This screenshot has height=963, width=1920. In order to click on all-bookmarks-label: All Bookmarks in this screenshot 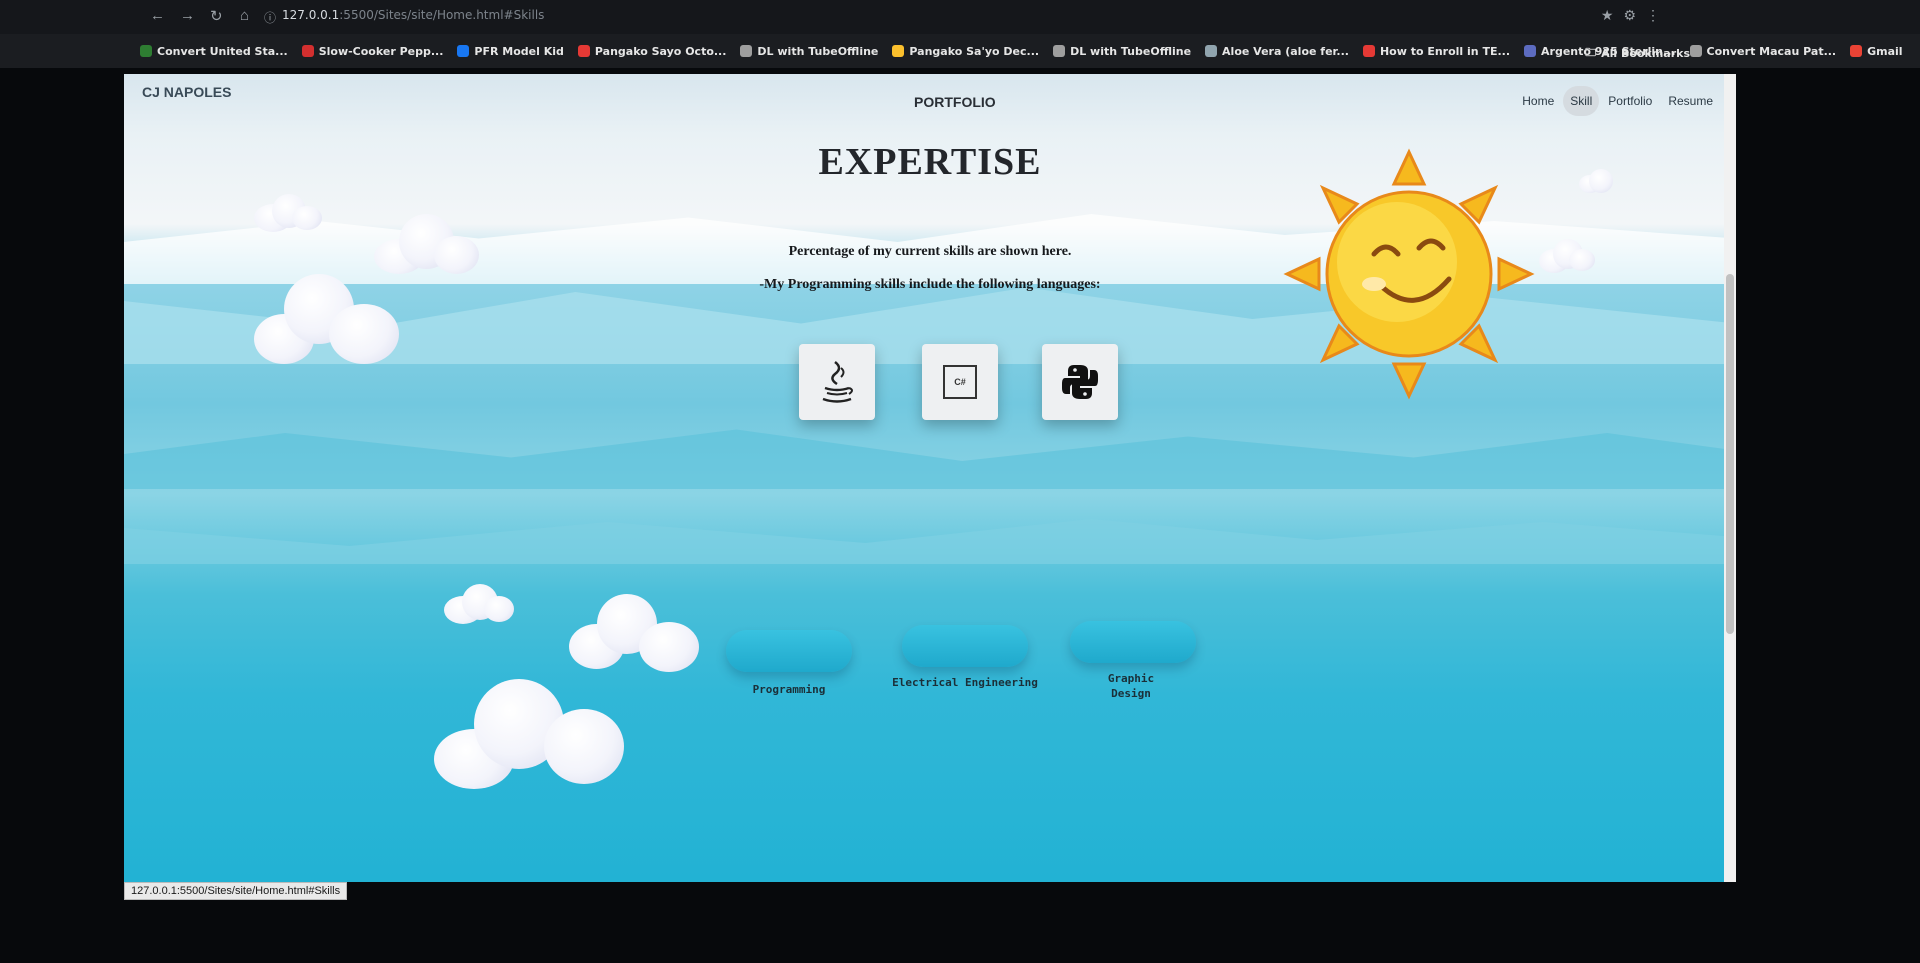, I will do `click(1645, 53)`.